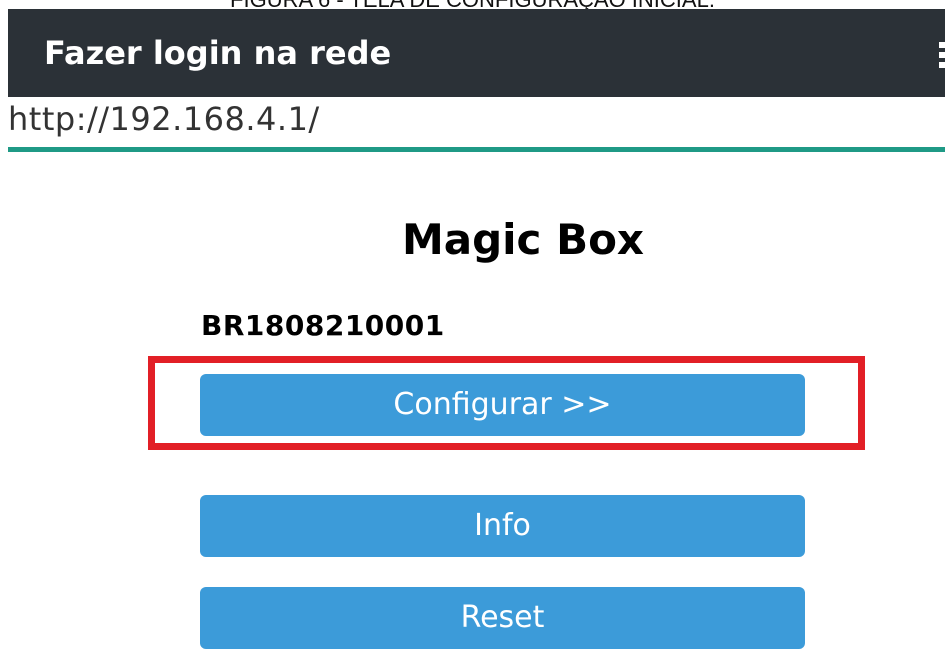 The height and width of the screenshot is (649, 945). What do you see at coordinates (476, 122) in the screenshot?
I see `url-bar: http://192.168.4.1/` at bounding box center [476, 122].